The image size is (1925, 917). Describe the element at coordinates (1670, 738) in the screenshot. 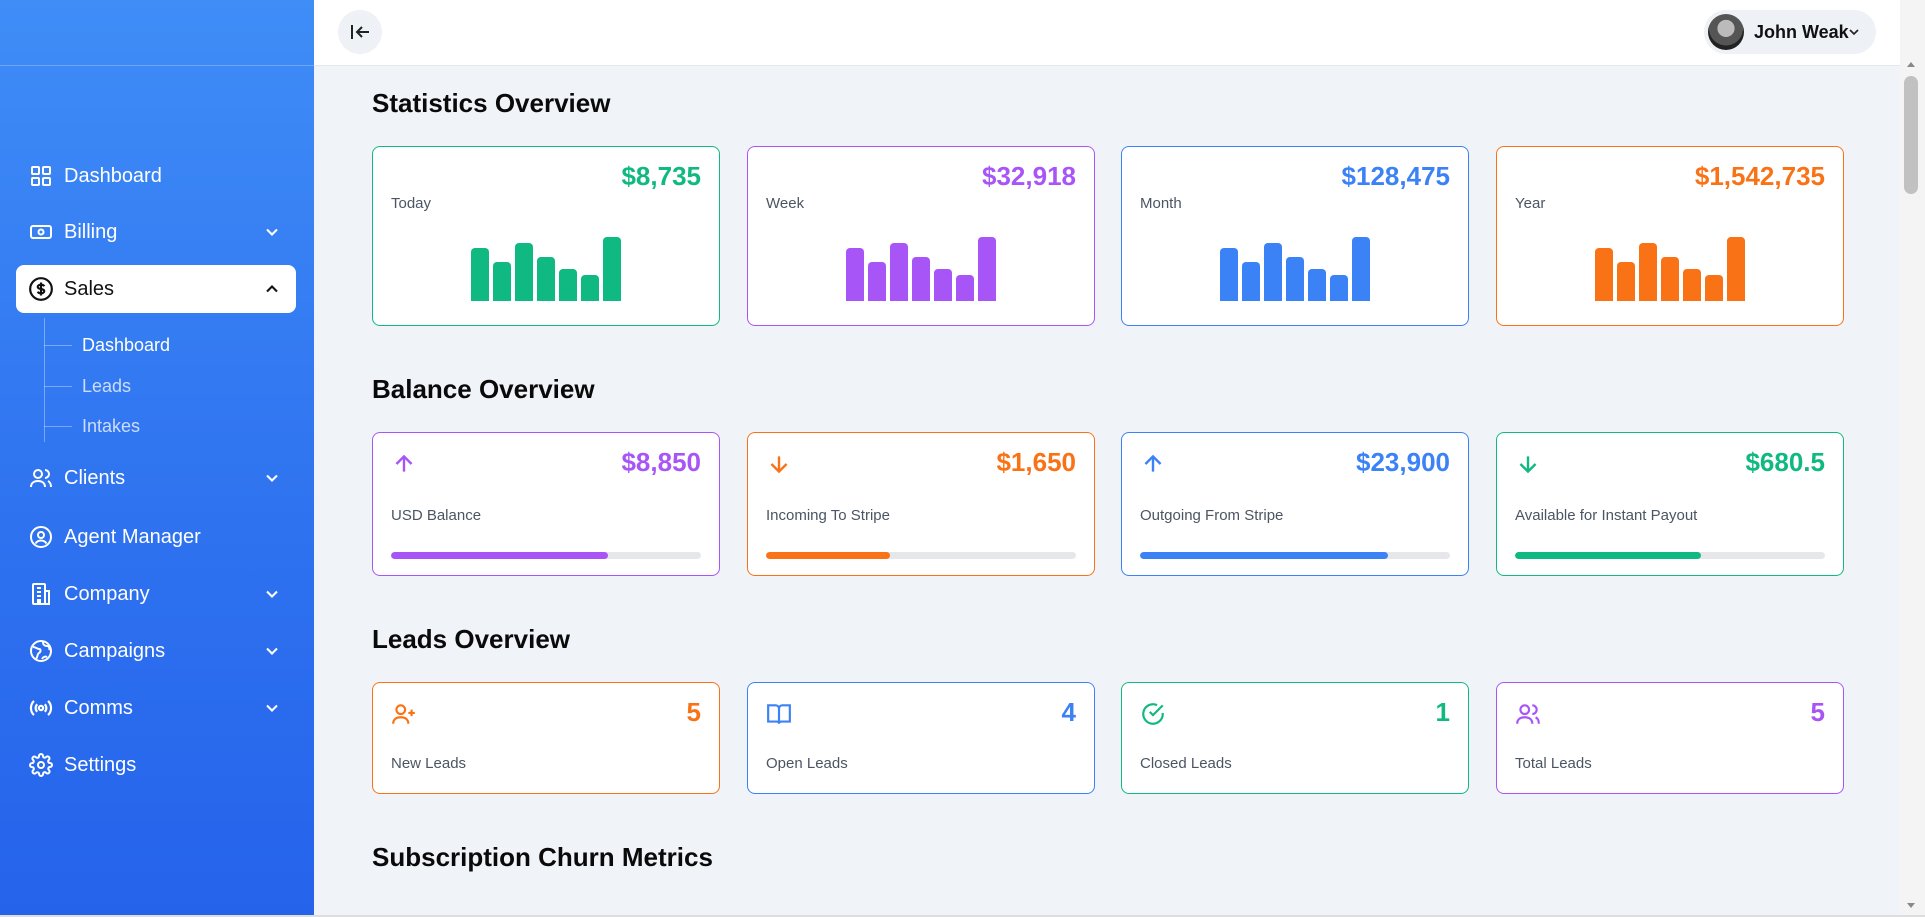

I see `leads-card-total: 5 Total Leads` at that location.